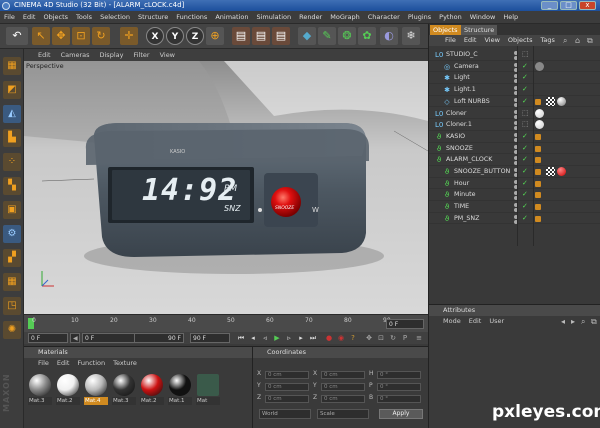 The image size is (600, 428). What do you see at coordinates (313, 338) in the screenshot?
I see `last-frame-icon: ⏭` at bounding box center [313, 338].